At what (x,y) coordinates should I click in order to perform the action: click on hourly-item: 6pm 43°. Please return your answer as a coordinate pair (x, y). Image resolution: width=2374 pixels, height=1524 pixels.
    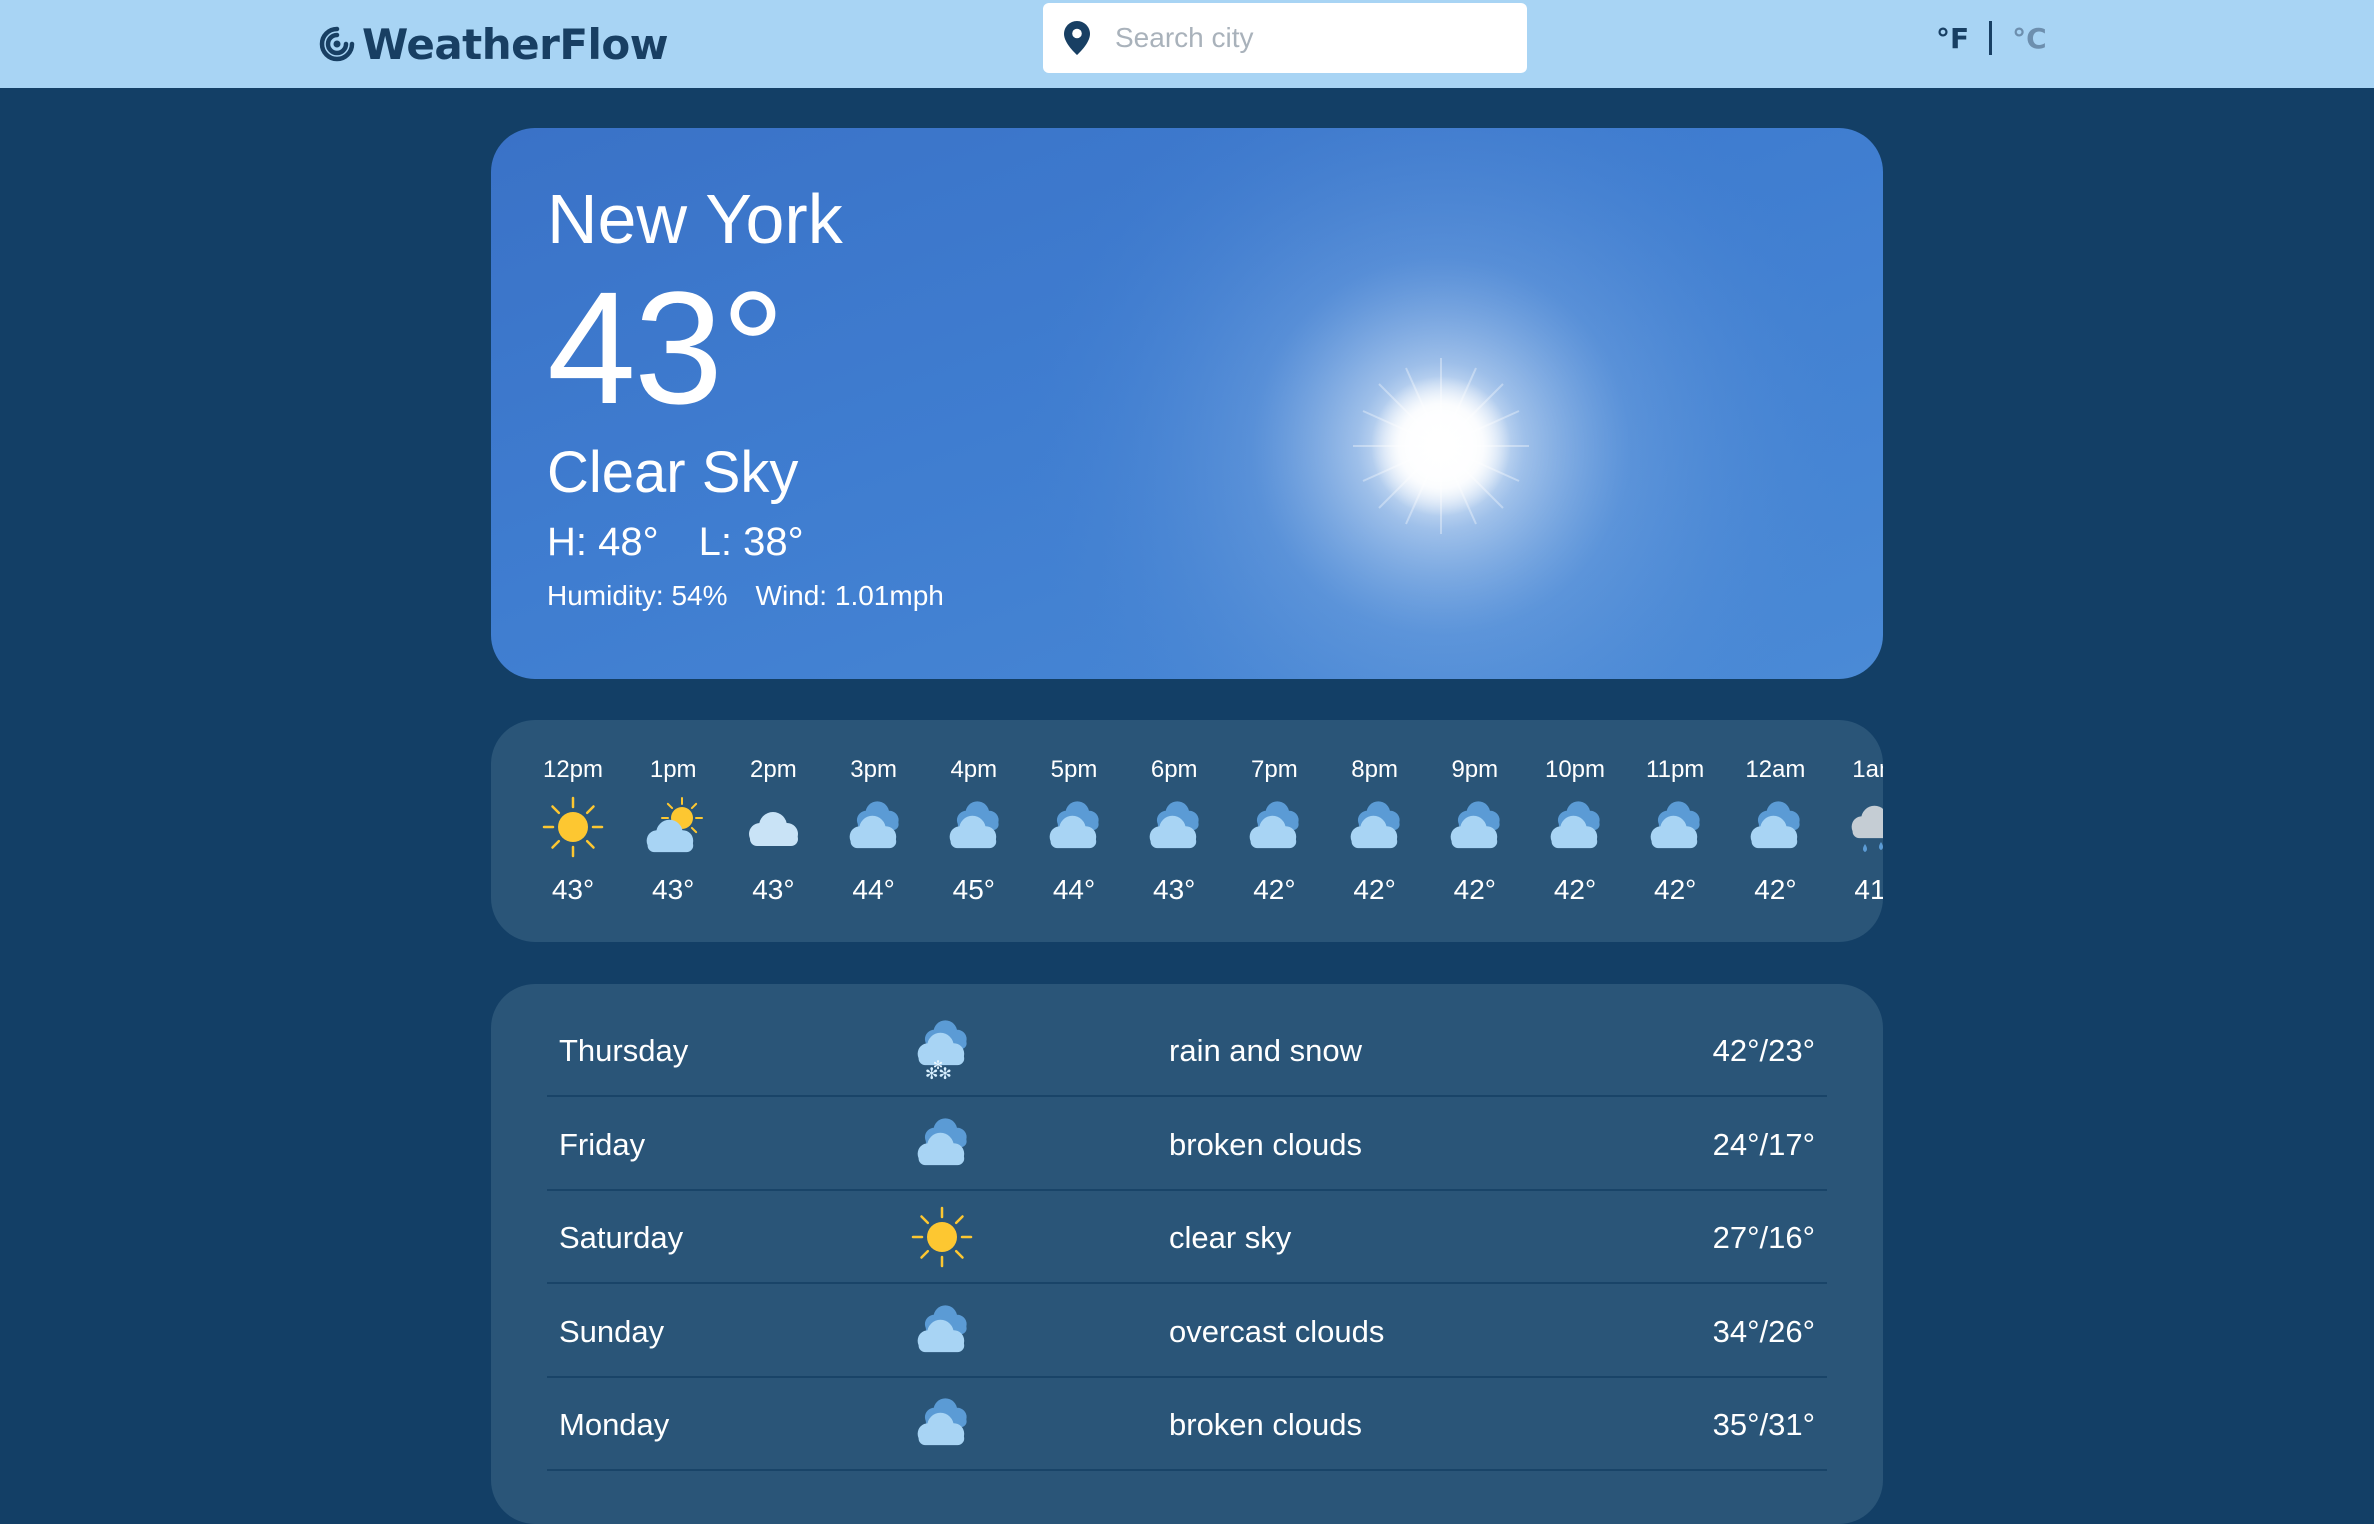
    Looking at the image, I should click on (1174, 831).